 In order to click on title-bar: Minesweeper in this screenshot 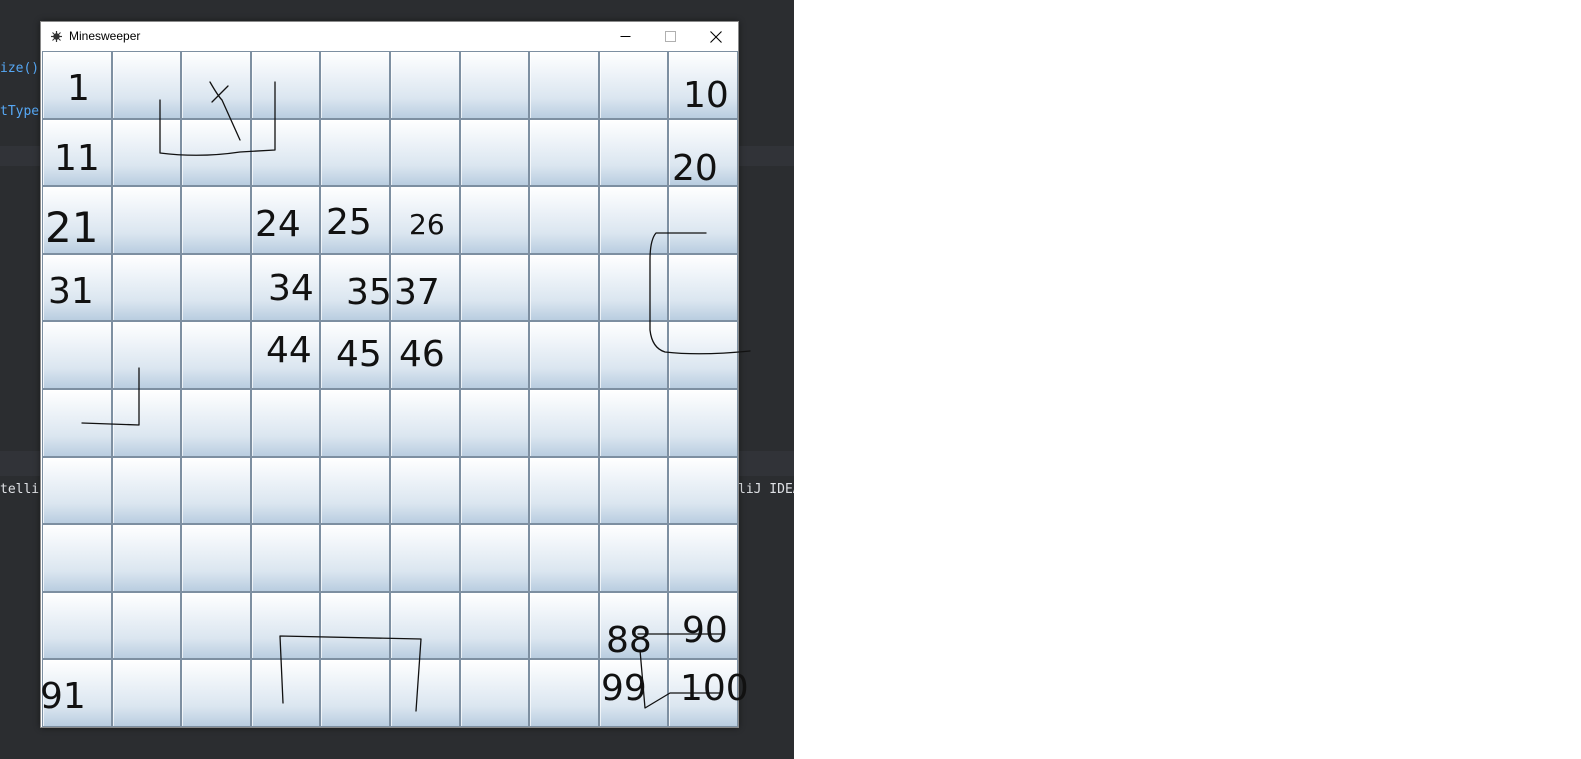, I will do `click(389, 36)`.